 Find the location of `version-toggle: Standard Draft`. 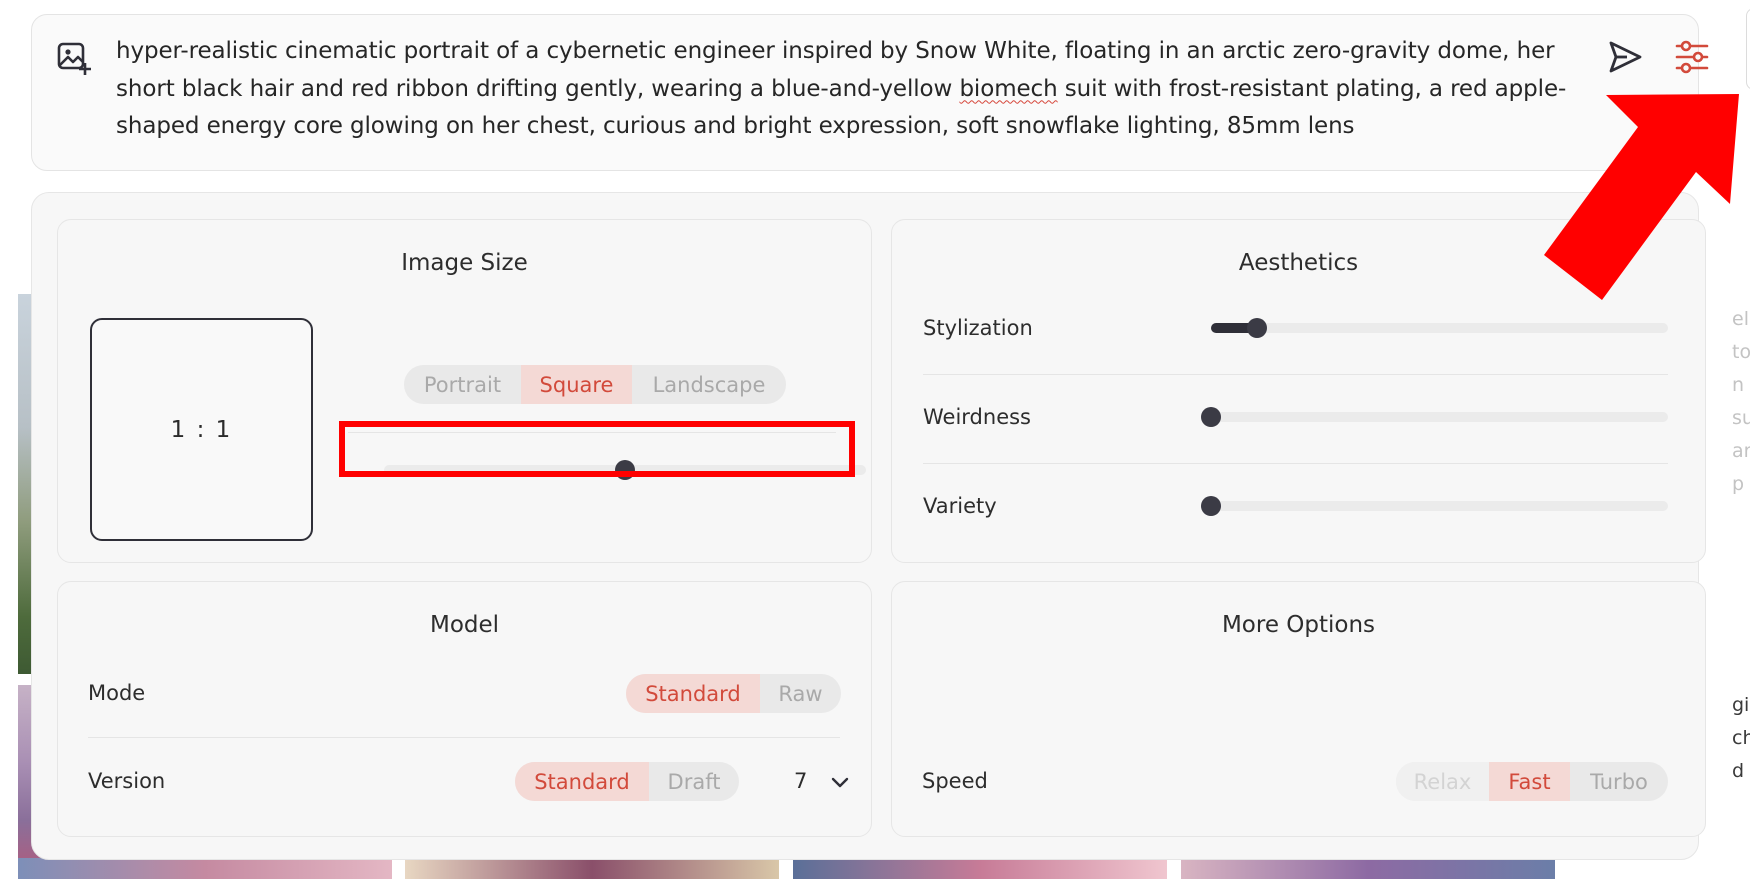

version-toggle: Standard Draft is located at coordinates (627, 781).